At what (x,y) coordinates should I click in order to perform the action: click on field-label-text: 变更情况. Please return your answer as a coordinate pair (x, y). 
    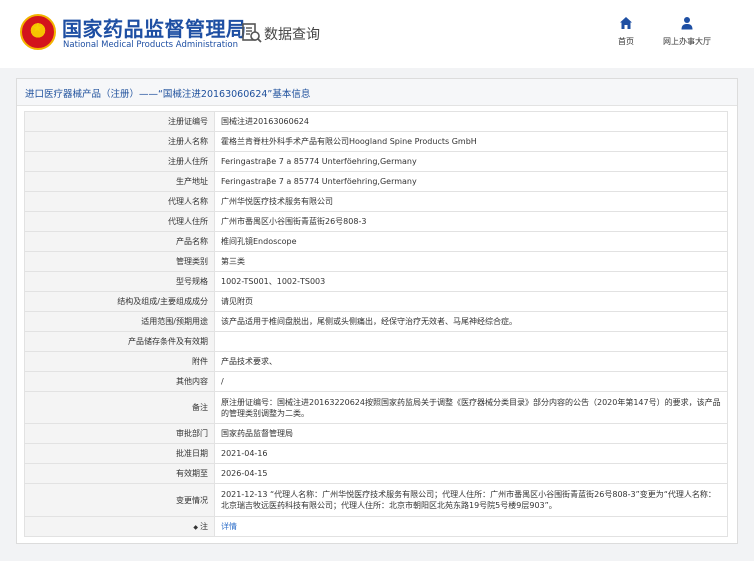
    Looking at the image, I should click on (192, 500).